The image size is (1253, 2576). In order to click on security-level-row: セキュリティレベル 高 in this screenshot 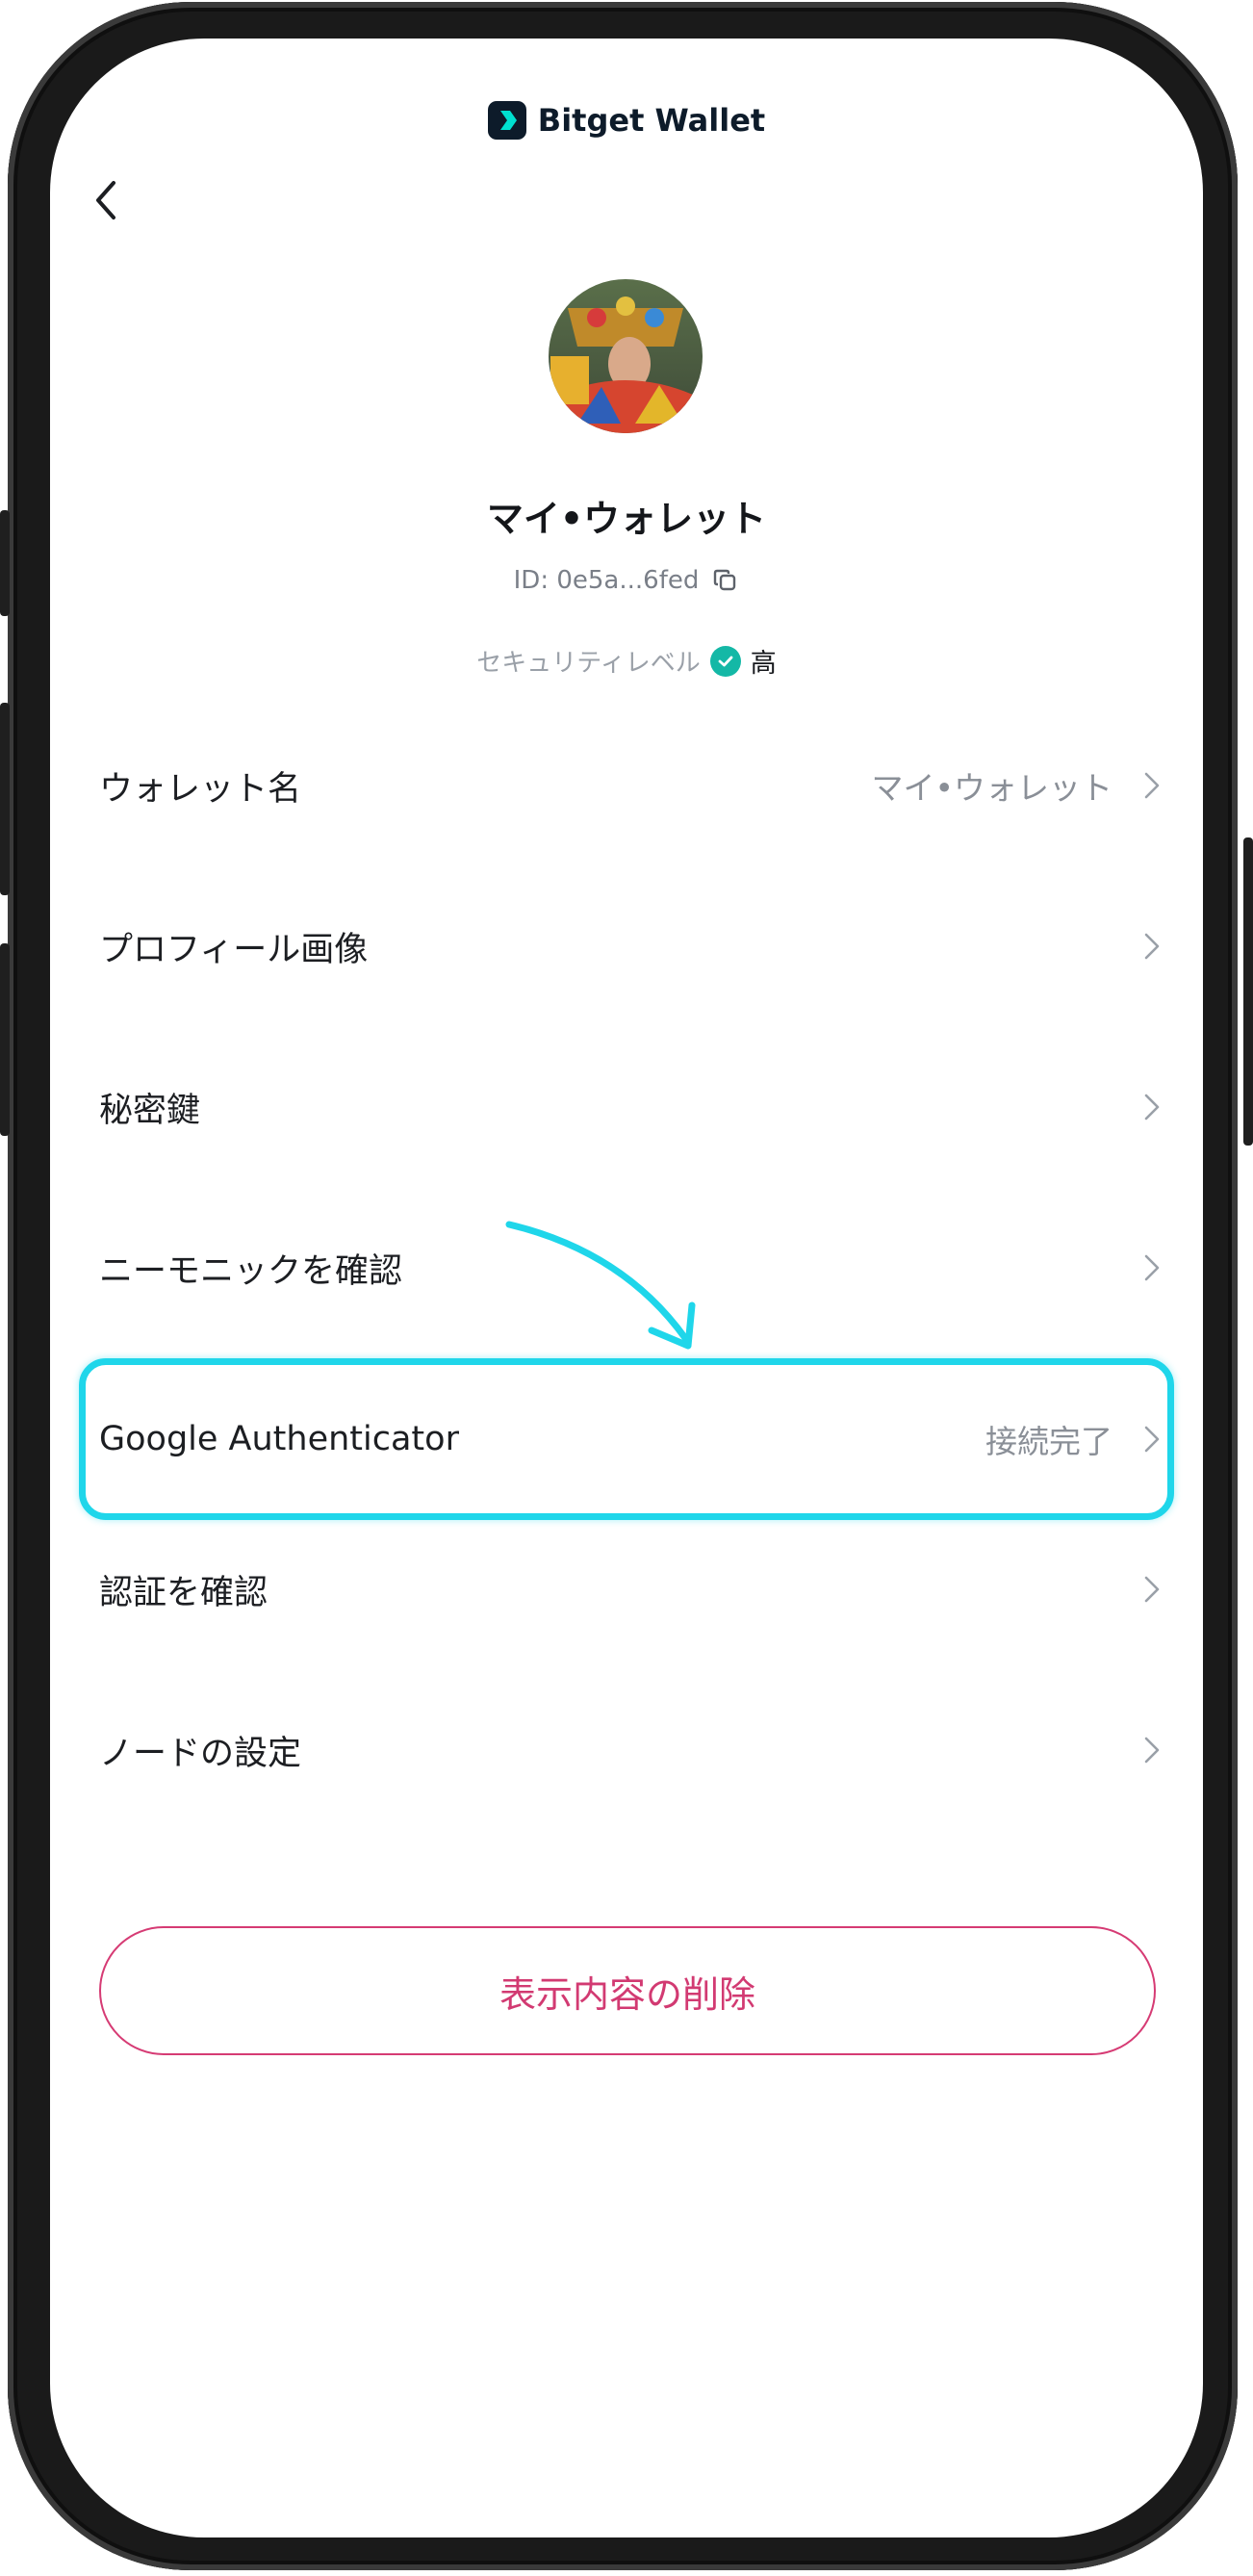, I will do `click(626, 661)`.